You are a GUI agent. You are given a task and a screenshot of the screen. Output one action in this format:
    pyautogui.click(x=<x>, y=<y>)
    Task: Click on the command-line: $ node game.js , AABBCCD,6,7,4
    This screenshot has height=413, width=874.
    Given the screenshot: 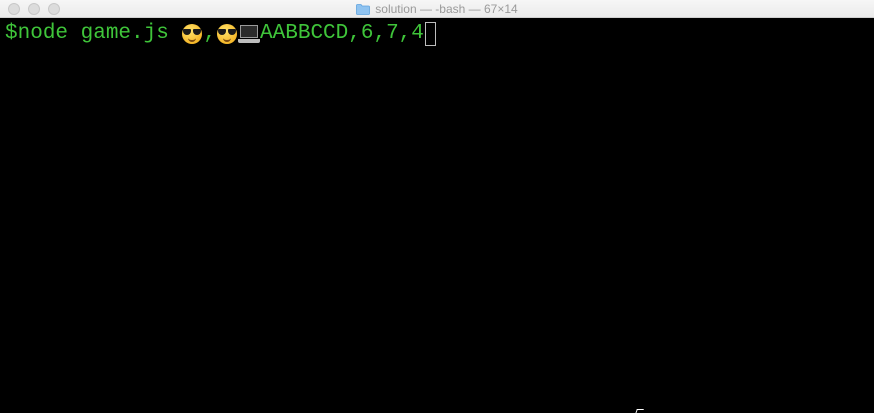 What is the action you would take?
    pyautogui.click(x=220, y=34)
    